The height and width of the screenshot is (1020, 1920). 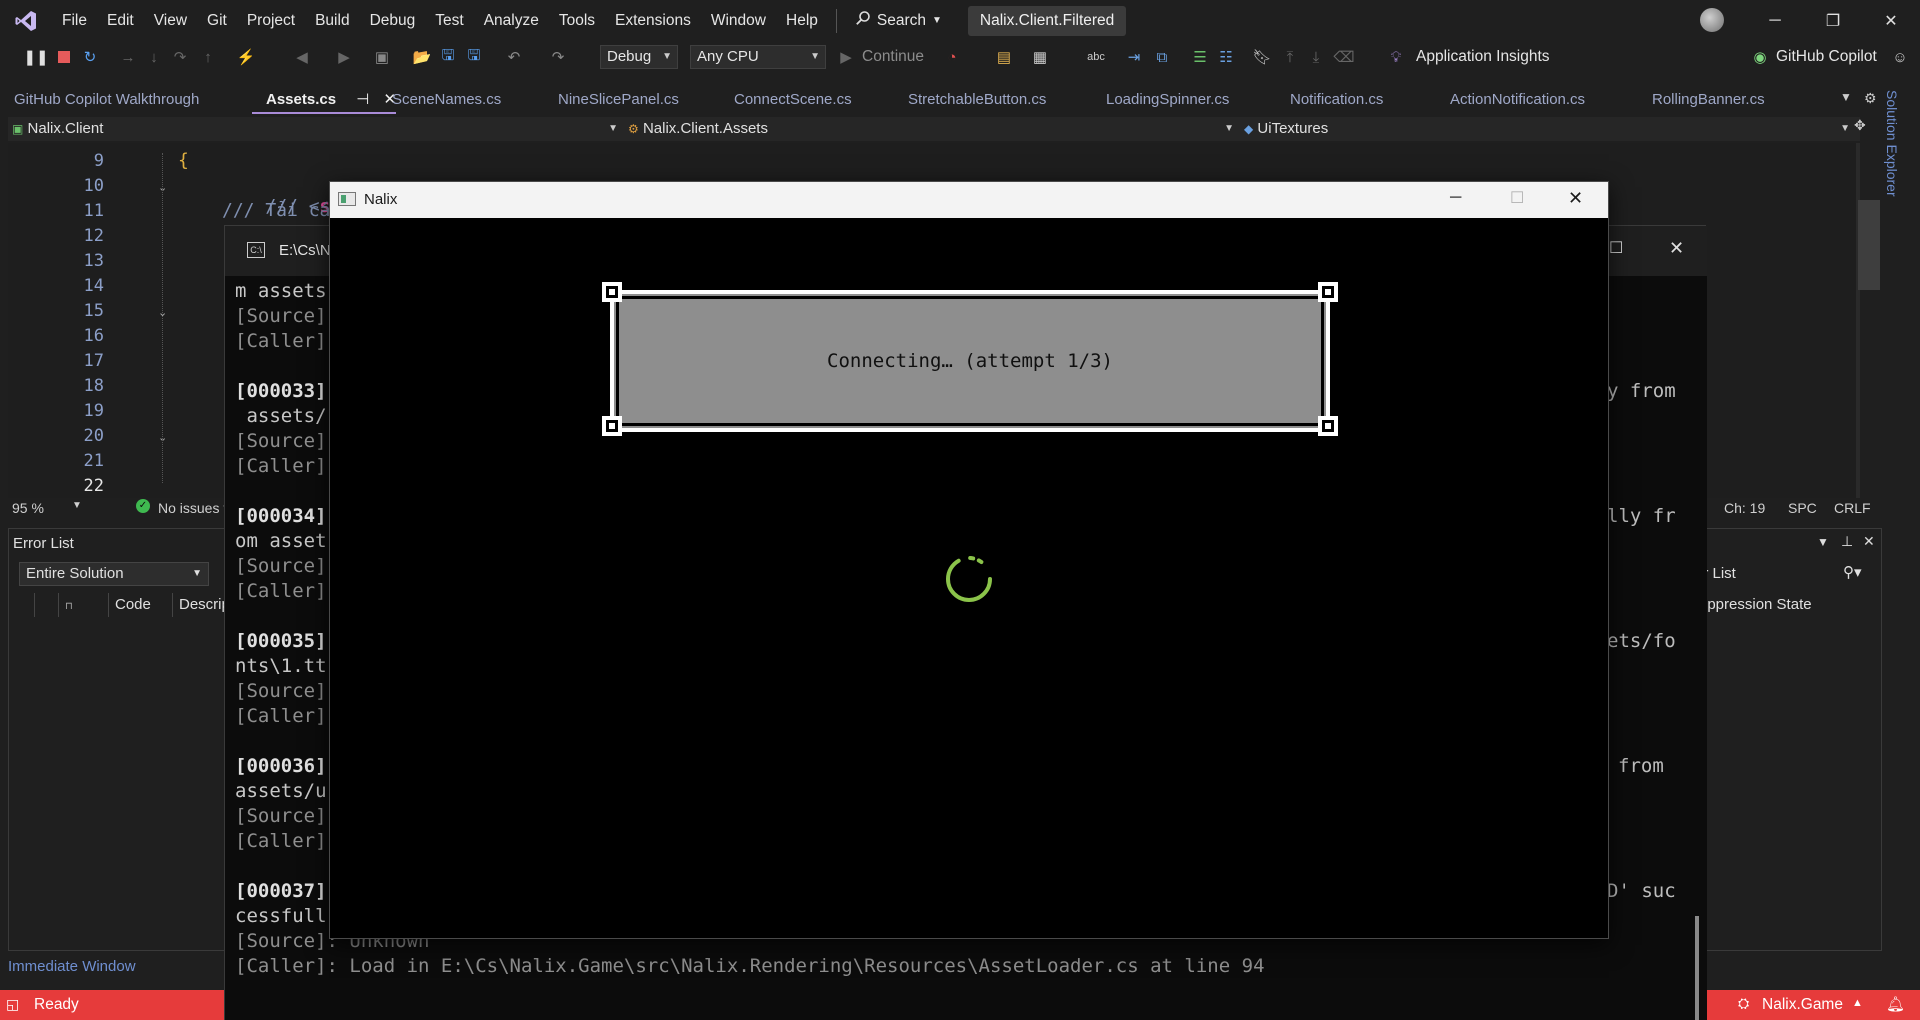 I want to click on chevron-up-icon: ▲, so click(x=1857, y=1003).